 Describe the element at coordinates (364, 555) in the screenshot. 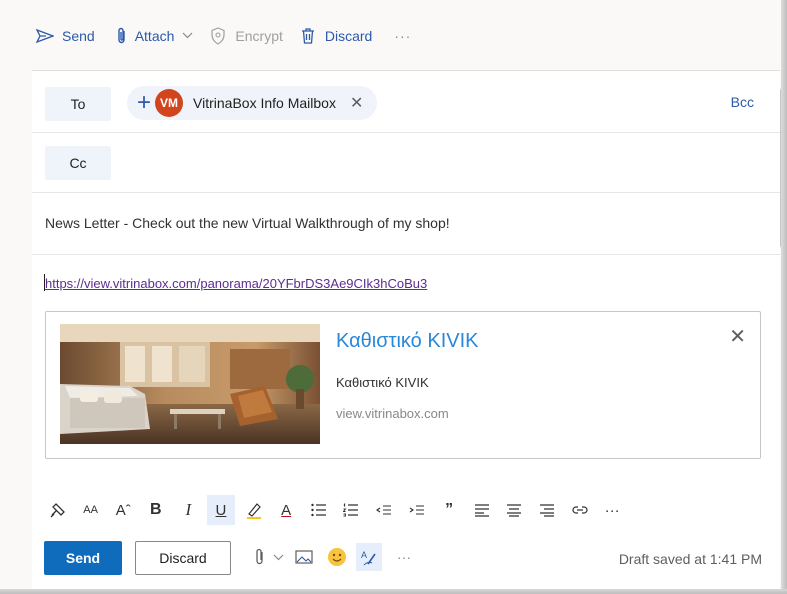

I see `svg-text: A` at that location.